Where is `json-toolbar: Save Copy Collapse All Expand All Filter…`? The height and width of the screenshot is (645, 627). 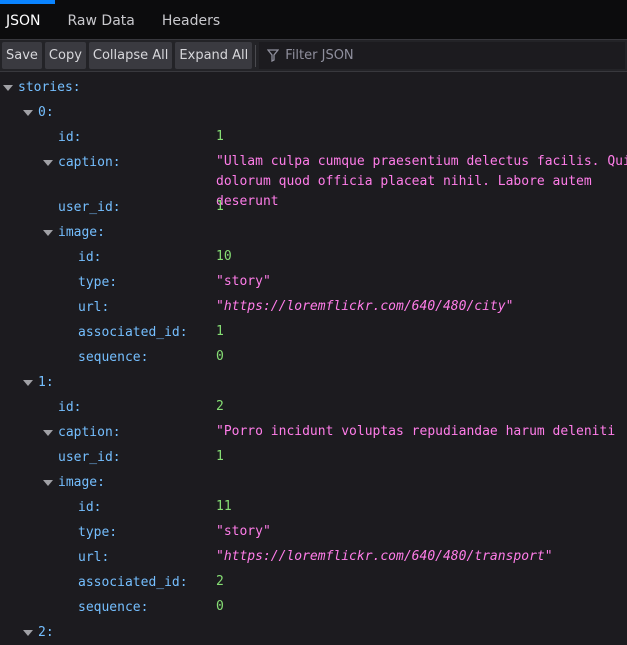 json-toolbar: Save Copy Collapse All Expand All Filter… is located at coordinates (313, 56).